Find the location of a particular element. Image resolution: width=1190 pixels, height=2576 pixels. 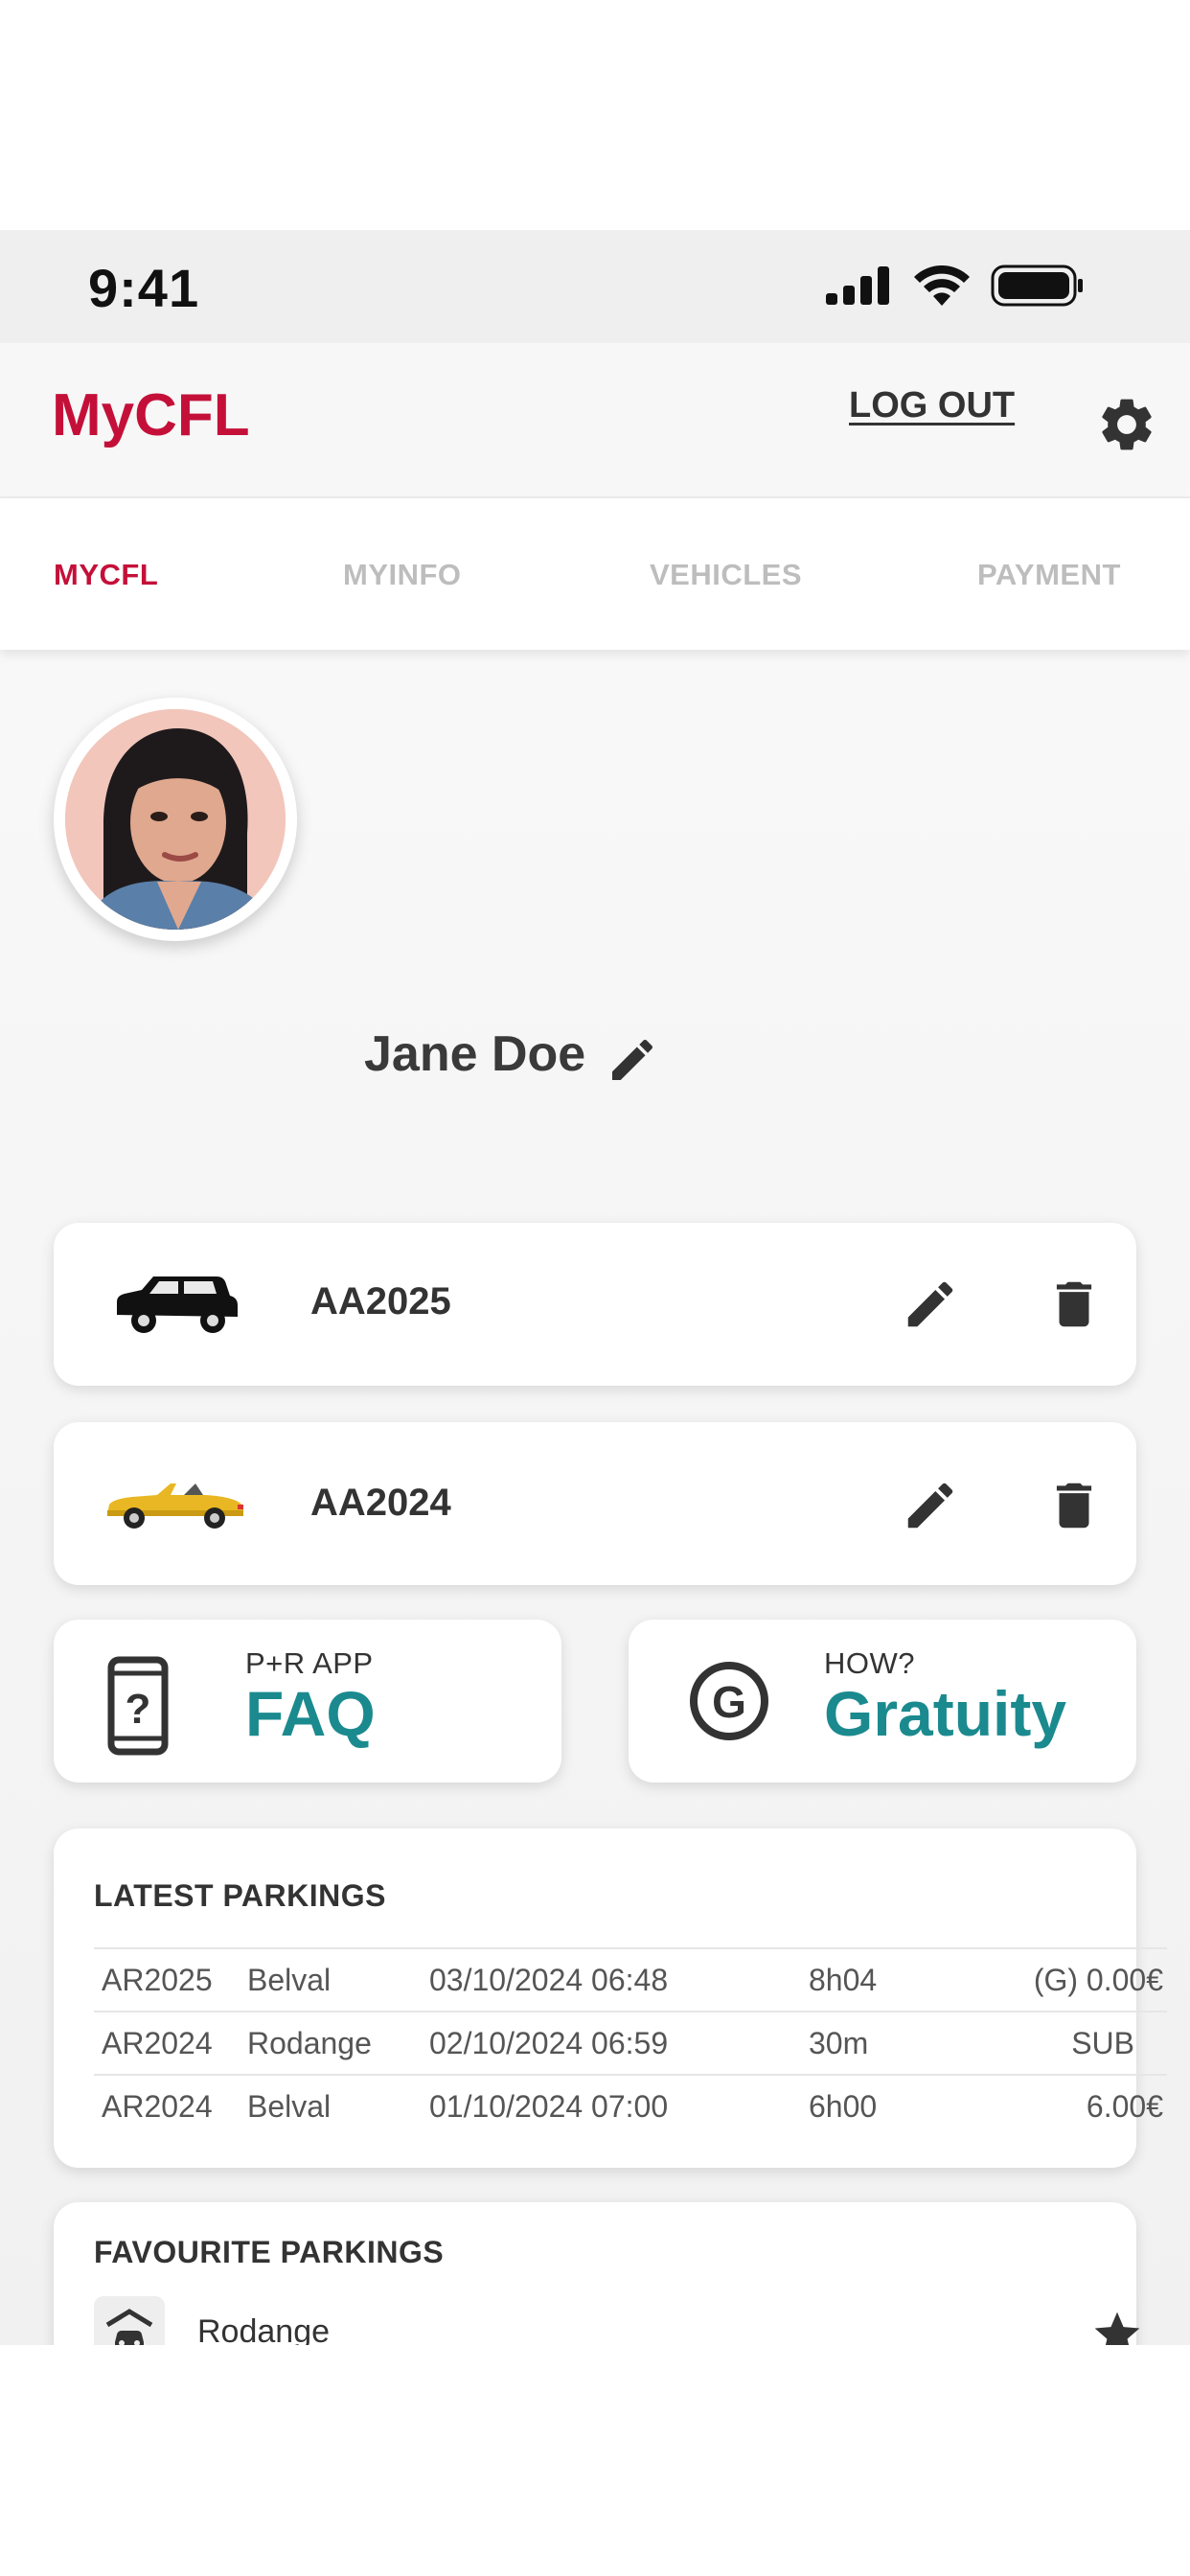

vehicle-card: AA2025 is located at coordinates (595, 1304).